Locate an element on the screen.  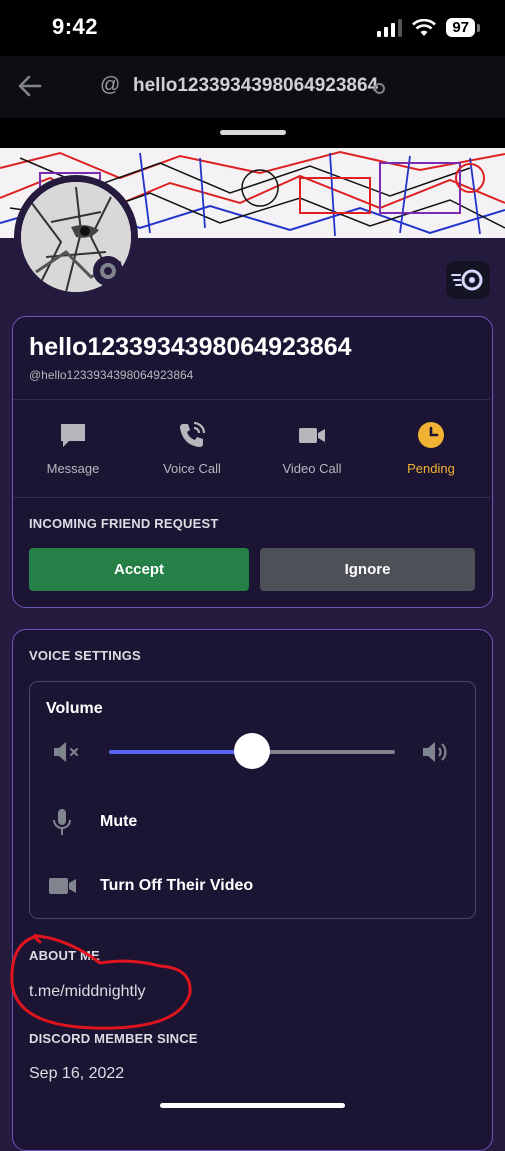
microphone-icon is located at coordinates (62, 822).